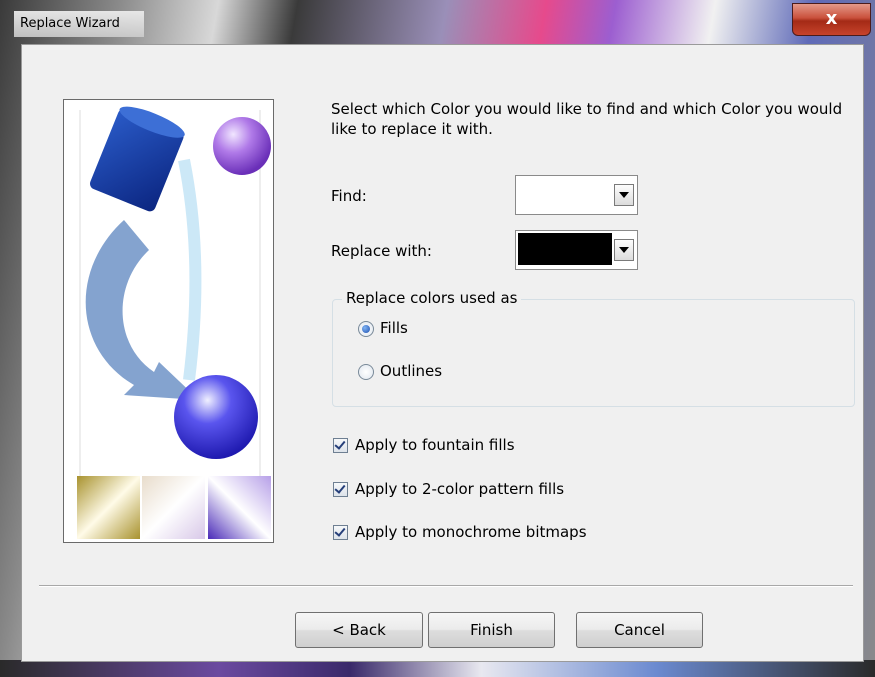 The width and height of the screenshot is (875, 677). I want to click on fountain-fills-checkbox, so click(340, 445).